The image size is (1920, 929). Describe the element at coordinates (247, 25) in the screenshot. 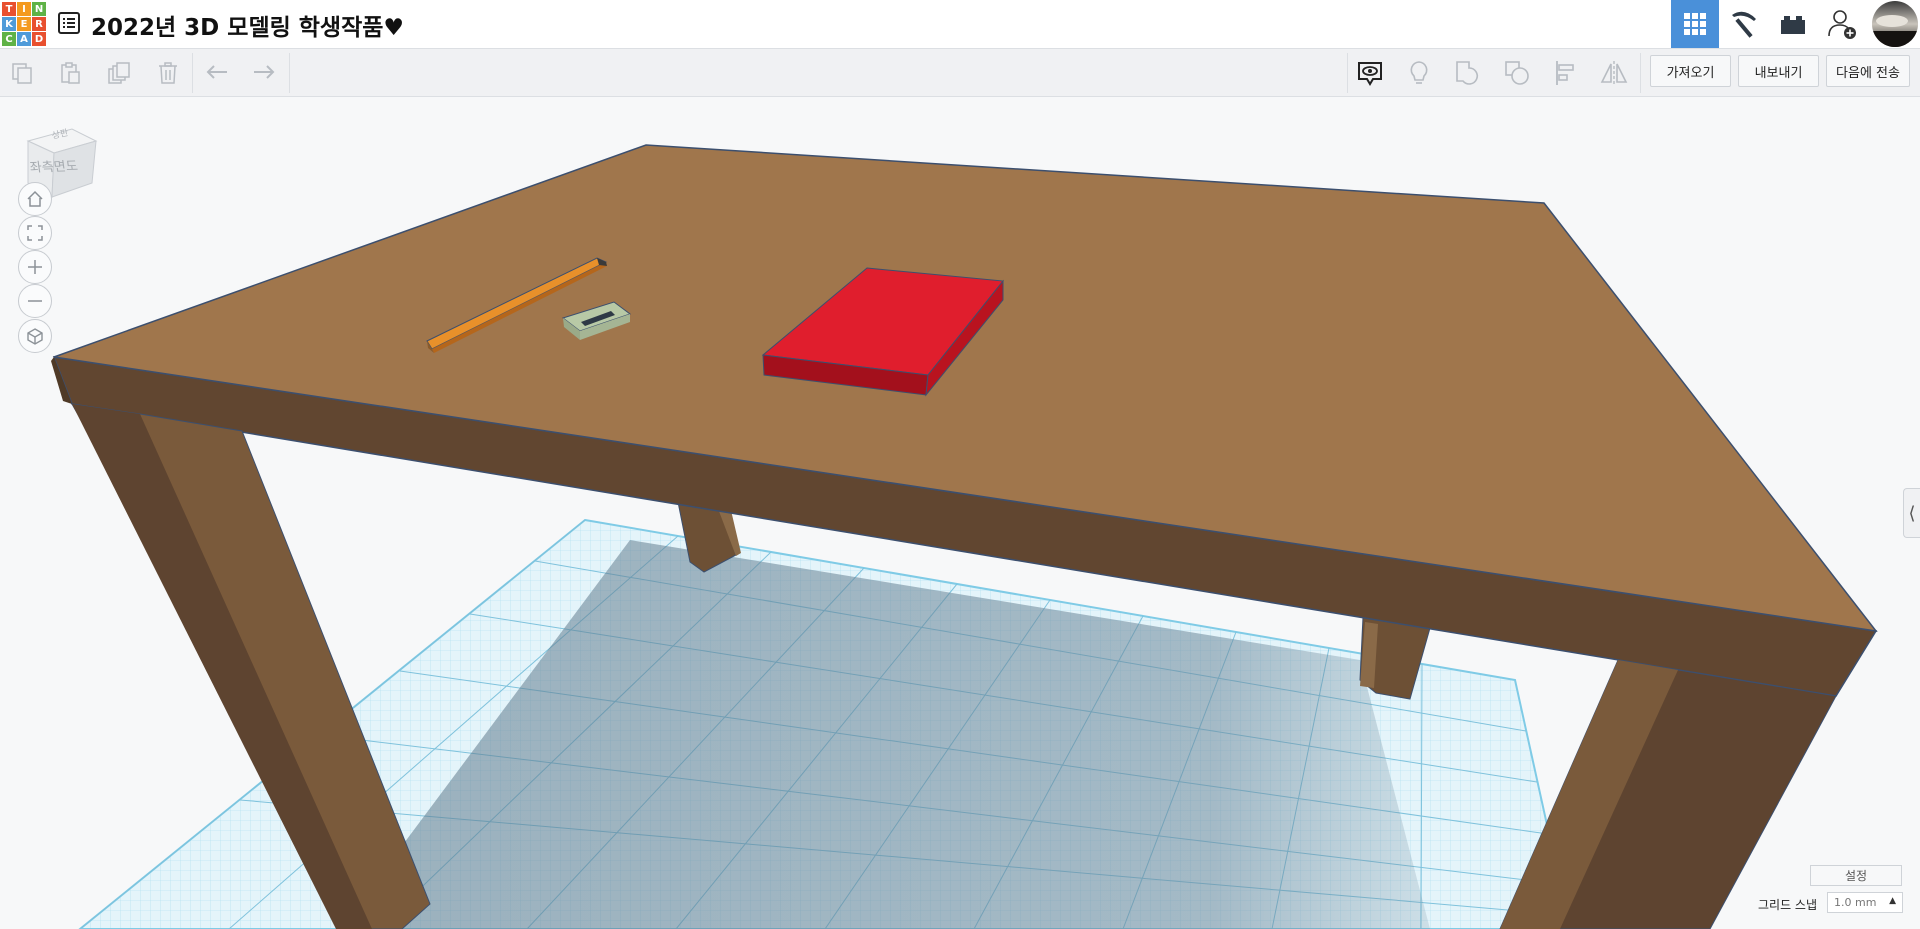

I see `design-title: 2022년 3D 모델링 학생작품♥` at that location.